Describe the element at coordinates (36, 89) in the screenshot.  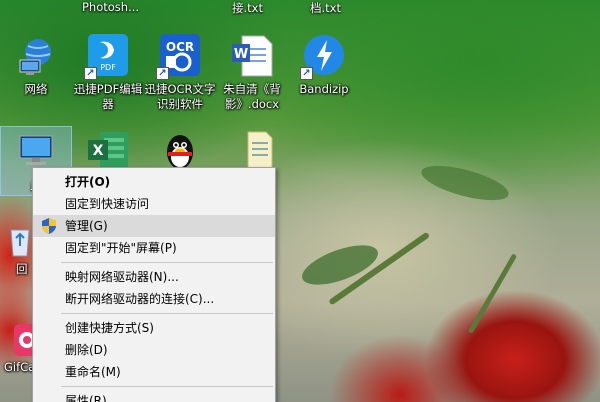
I see `icon-label: 网络` at that location.